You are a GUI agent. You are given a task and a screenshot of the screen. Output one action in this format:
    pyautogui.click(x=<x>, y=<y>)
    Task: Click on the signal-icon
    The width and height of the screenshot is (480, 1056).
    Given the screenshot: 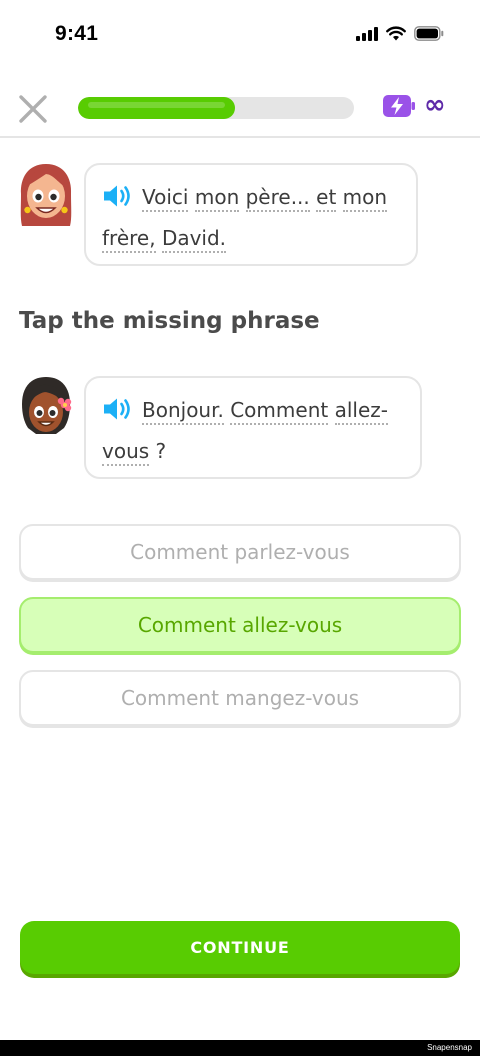 What is the action you would take?
    pyautogui.click(x=367, y=33)
    